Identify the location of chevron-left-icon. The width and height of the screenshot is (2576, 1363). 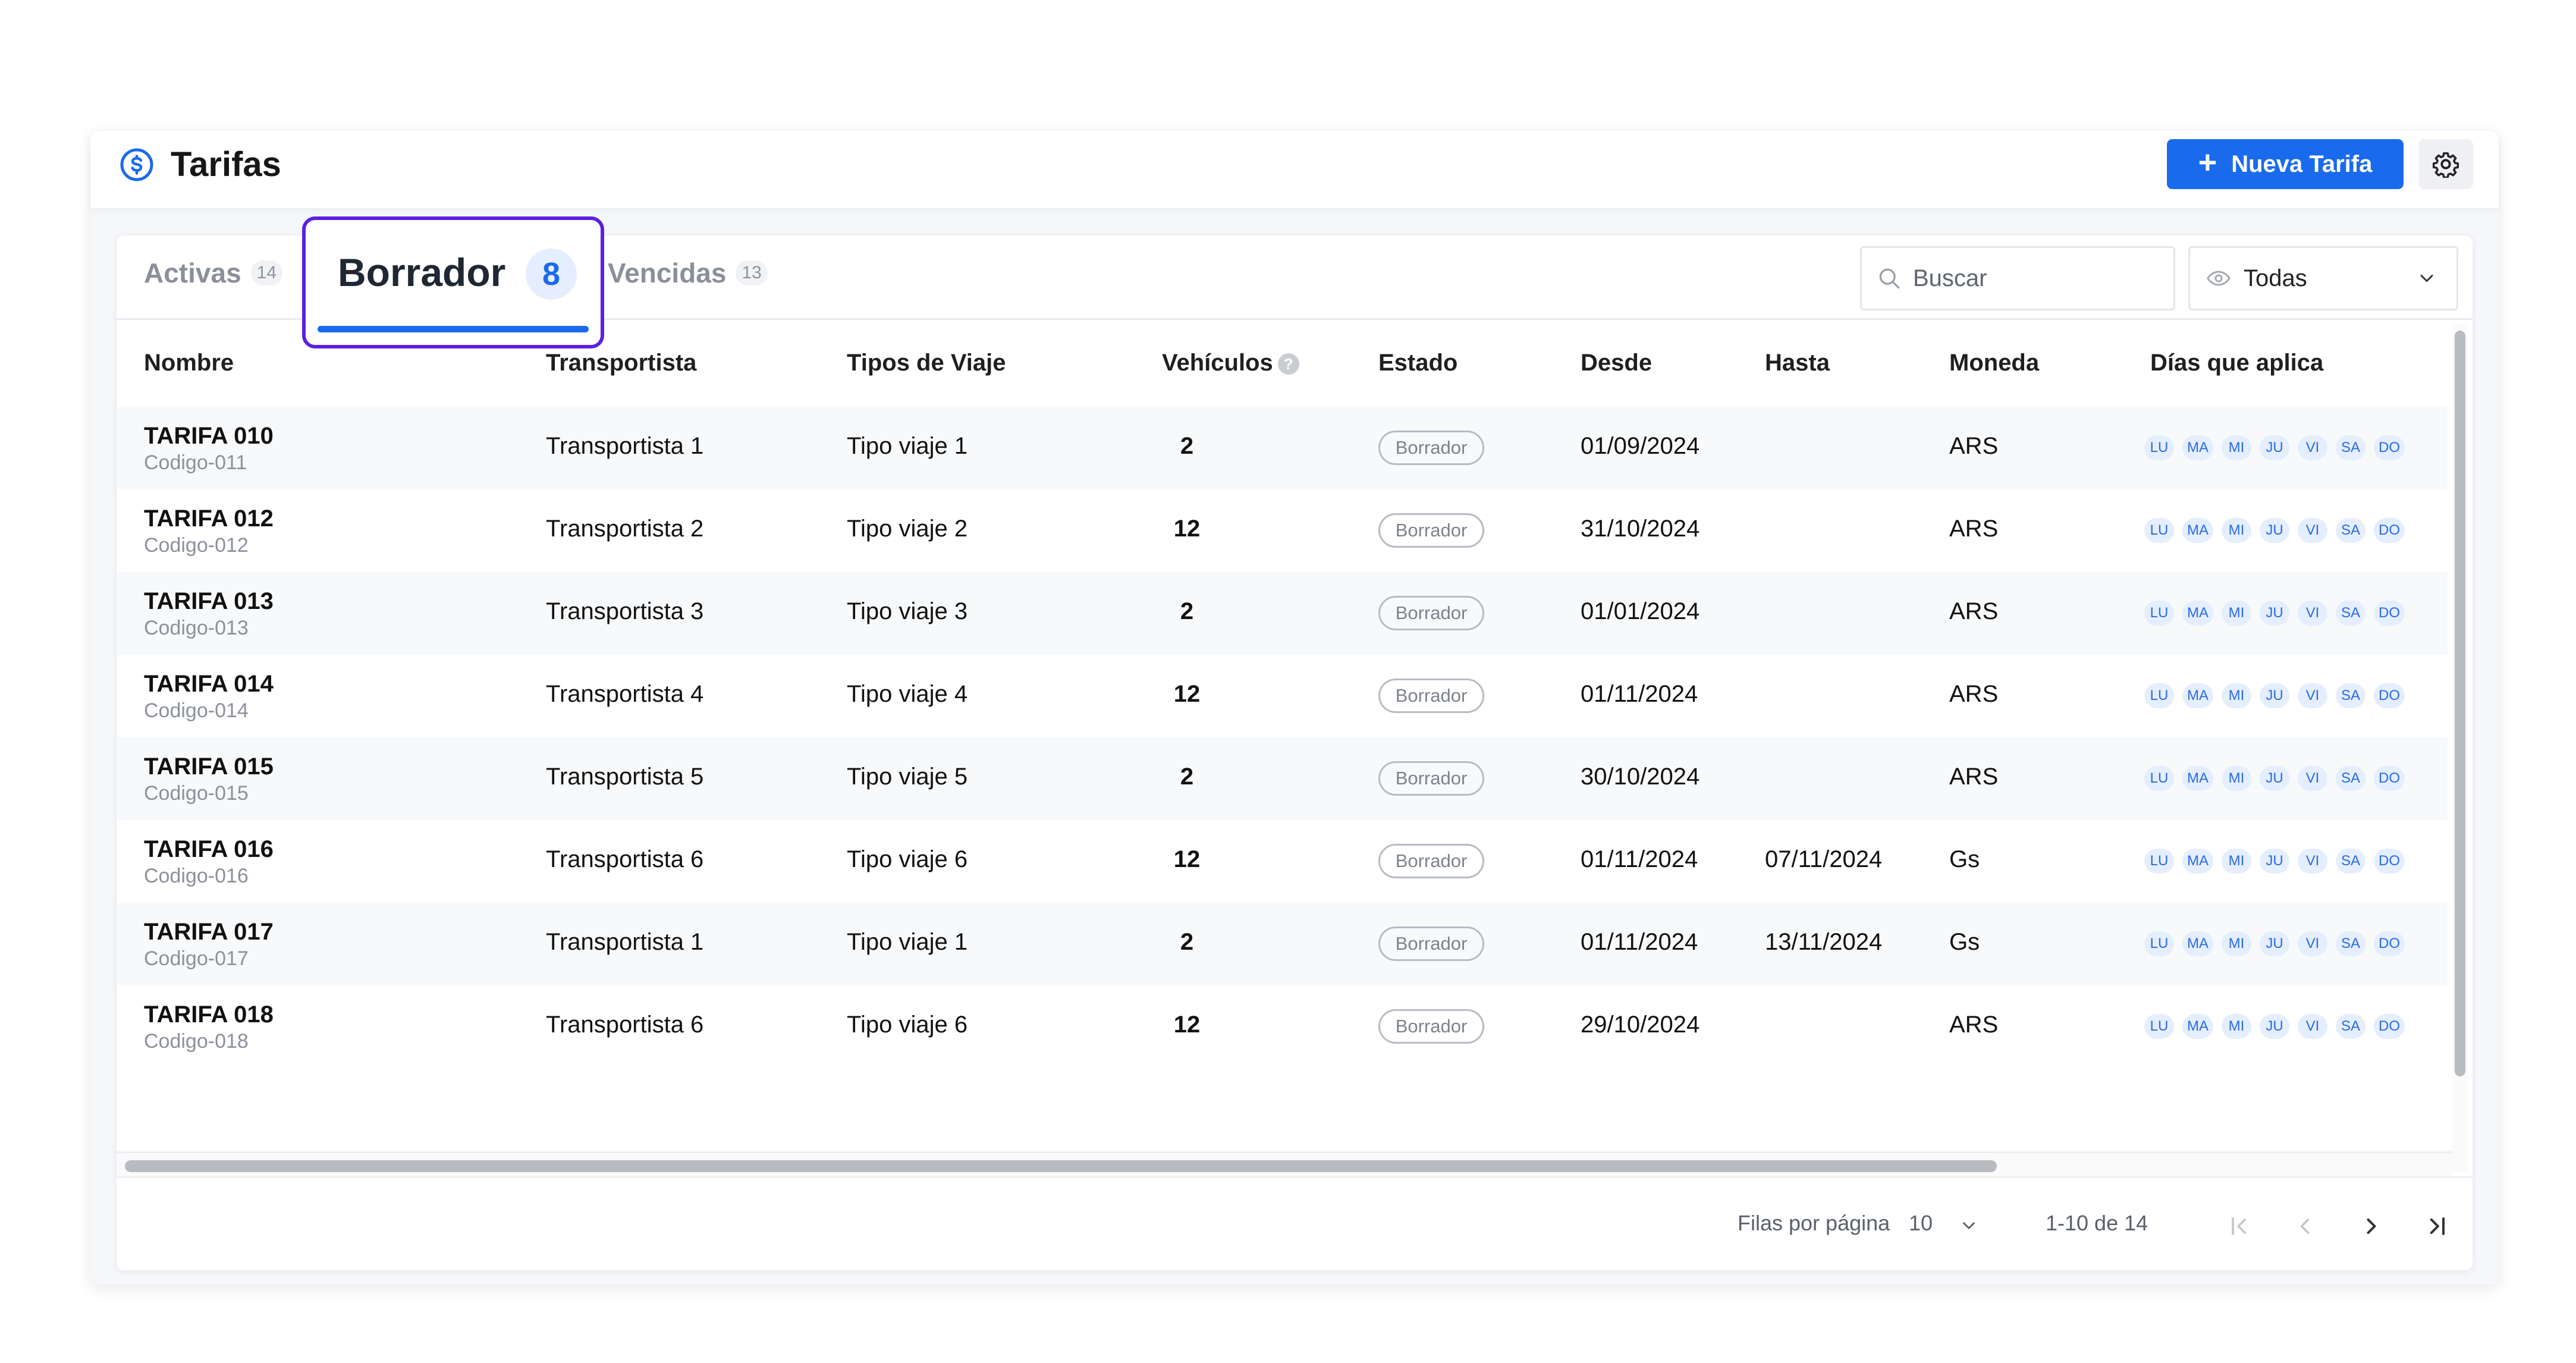
(2305, 1226).